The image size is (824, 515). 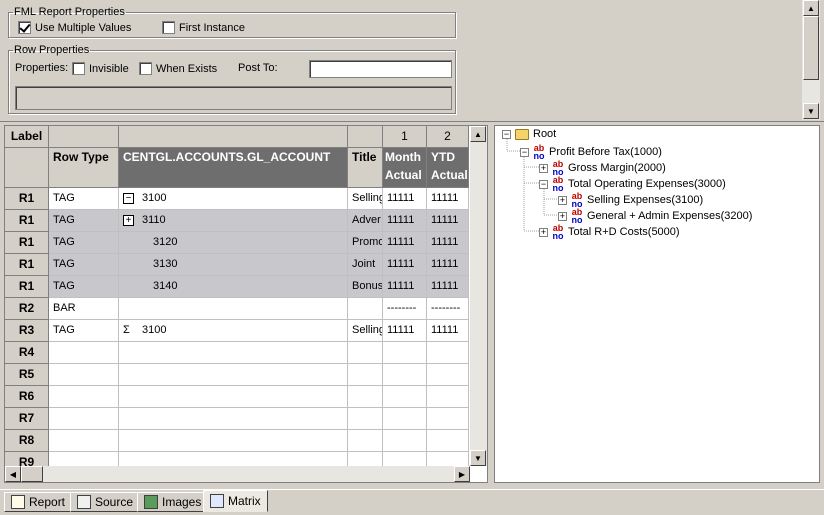 I want to click on account-cell: Σ 3100, so click(x=233, y=331).